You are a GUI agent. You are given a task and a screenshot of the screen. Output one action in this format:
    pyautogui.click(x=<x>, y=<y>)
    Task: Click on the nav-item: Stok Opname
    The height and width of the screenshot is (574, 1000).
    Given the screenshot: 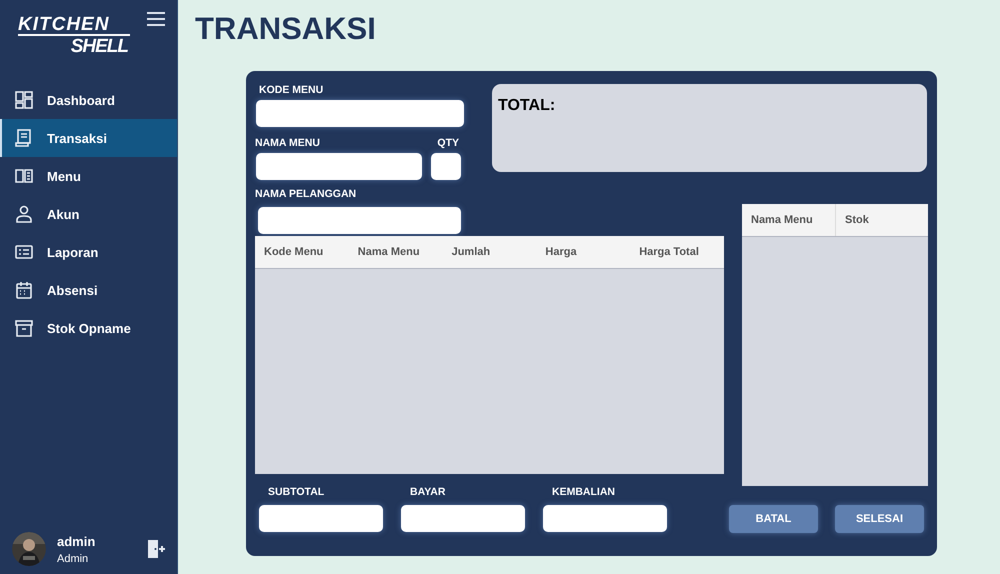 What is the action you would take?
    pyautogui.click(x=88, y=328)
    